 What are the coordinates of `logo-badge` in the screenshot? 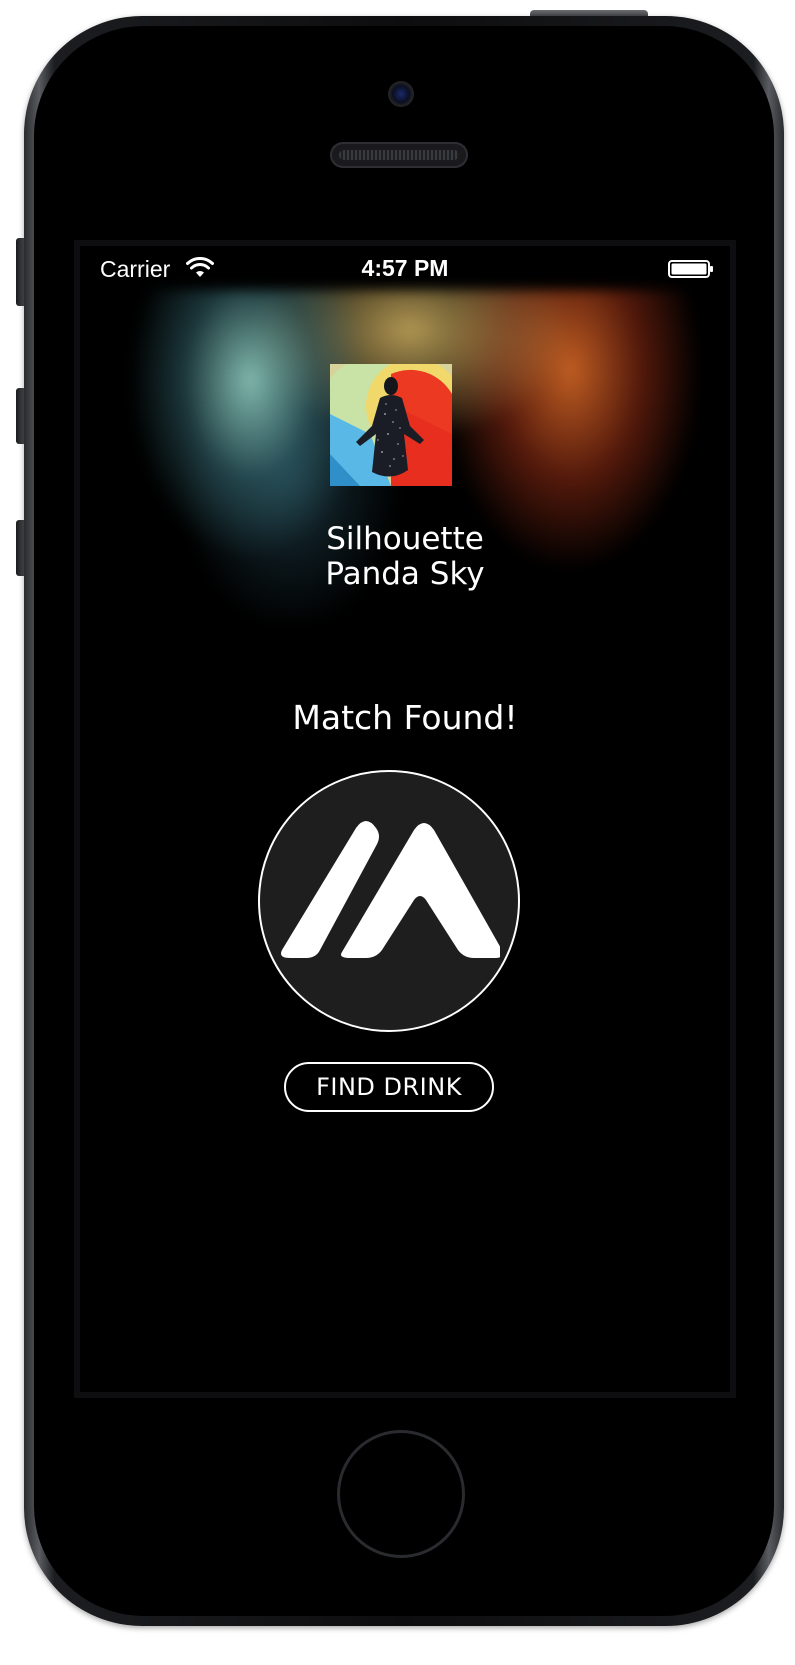 It's located at (389, 901).